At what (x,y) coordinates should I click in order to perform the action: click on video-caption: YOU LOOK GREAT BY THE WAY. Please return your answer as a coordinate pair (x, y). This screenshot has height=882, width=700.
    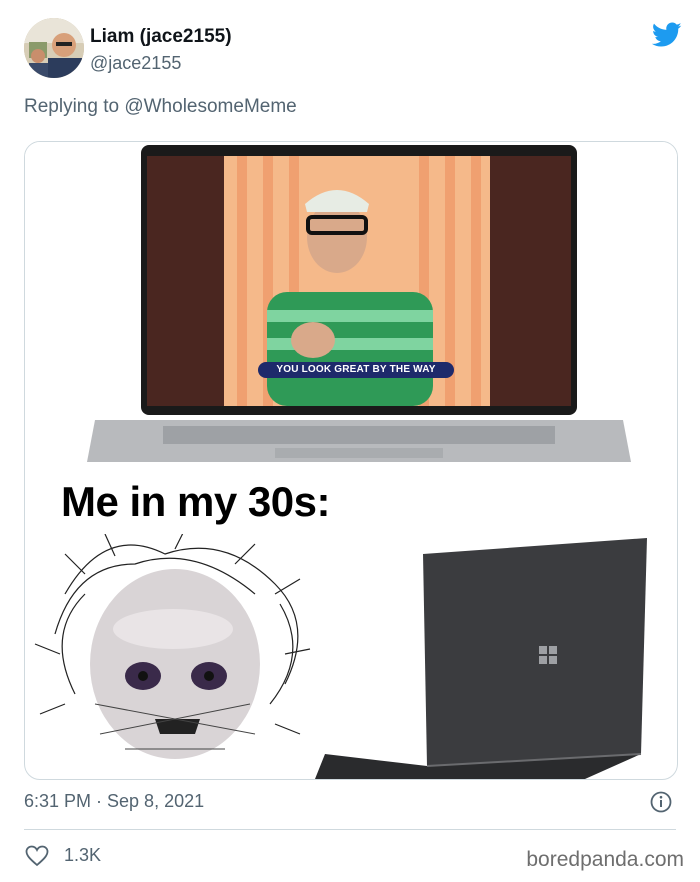
    Looking at the image, I should click on (356, 370).